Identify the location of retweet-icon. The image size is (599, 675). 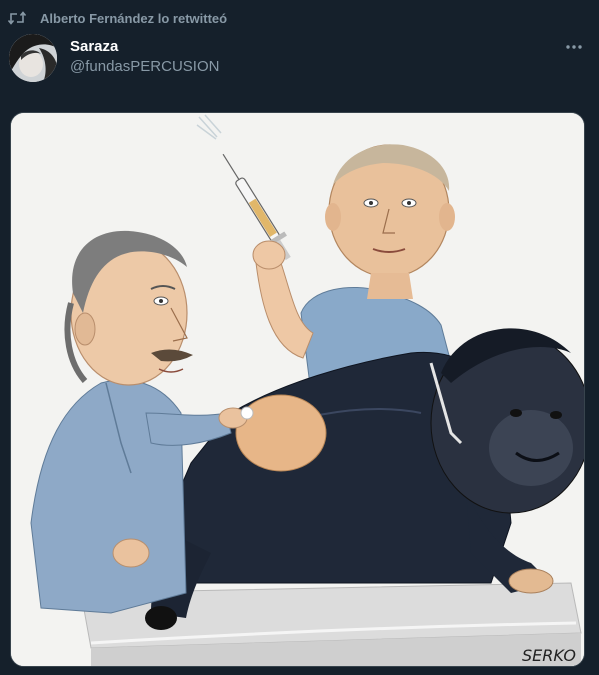
(17, 18).